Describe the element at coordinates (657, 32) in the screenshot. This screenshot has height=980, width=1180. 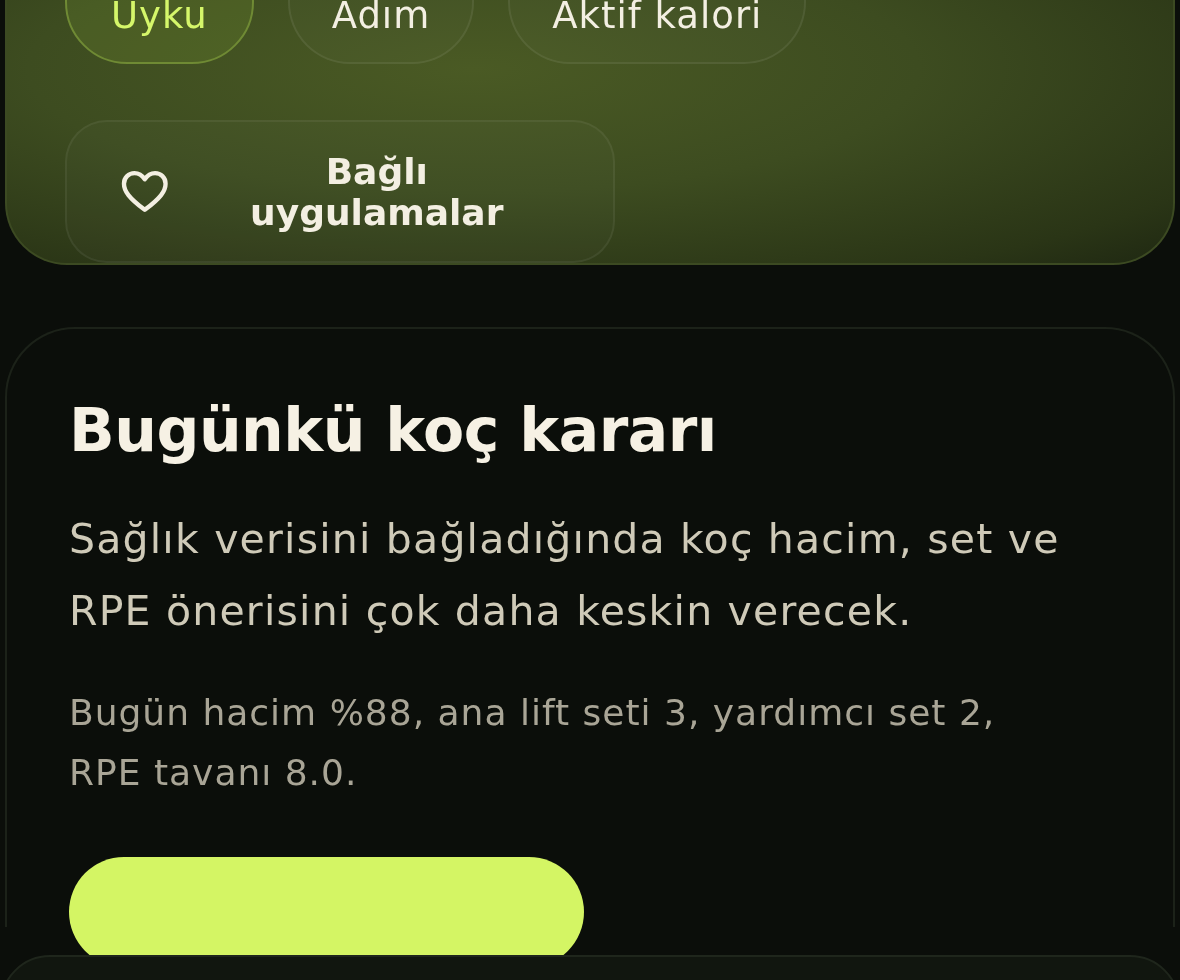
I see `metric-tab: Aktif kalori` at that location.